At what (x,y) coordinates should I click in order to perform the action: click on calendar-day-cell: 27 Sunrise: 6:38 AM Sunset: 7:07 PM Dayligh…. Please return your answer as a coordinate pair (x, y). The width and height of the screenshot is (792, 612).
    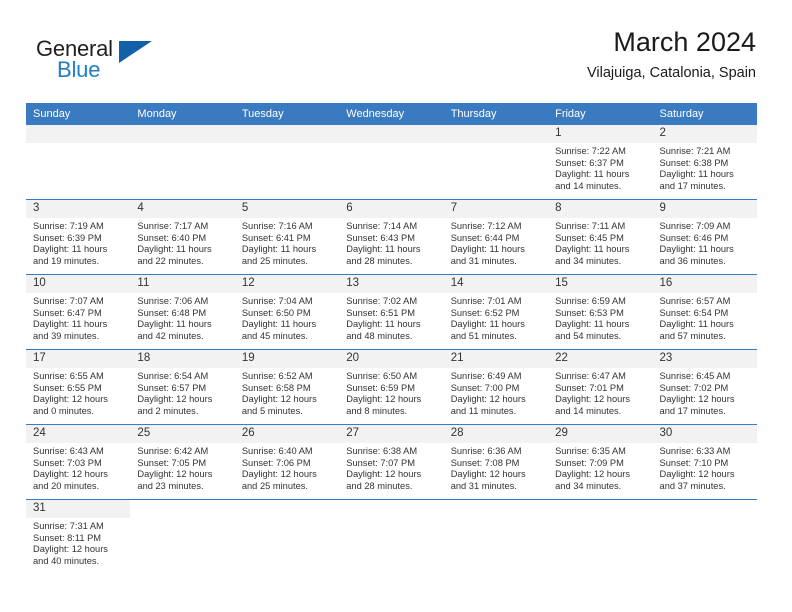
    Looking at the image, I should click on (391, 462).